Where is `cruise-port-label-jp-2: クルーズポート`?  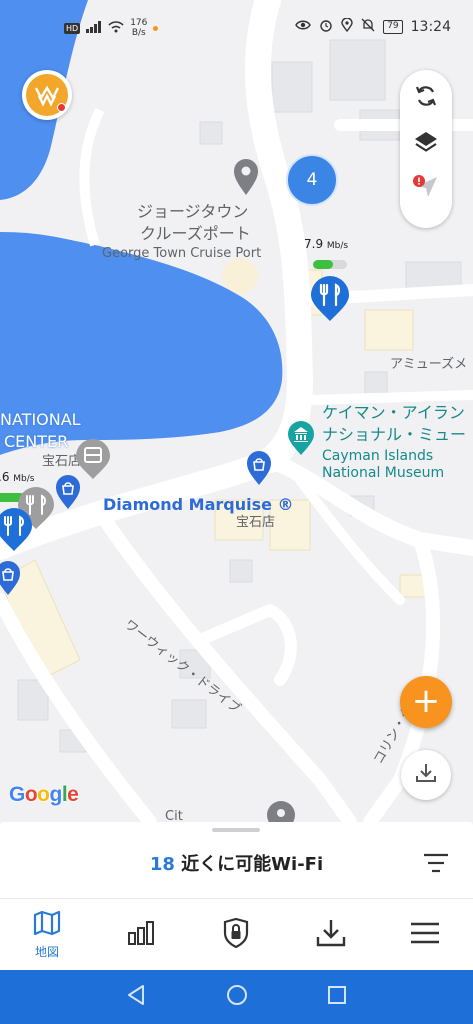 cruise-port-label-jp-2: クルーズポート is located at coordinates (195, 233).